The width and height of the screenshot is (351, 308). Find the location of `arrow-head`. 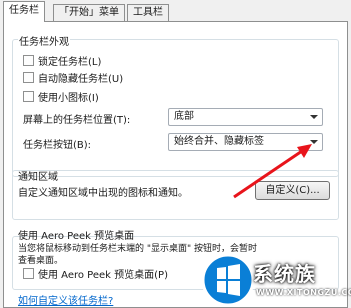

arrow-head is located at coordinates (304, 151).